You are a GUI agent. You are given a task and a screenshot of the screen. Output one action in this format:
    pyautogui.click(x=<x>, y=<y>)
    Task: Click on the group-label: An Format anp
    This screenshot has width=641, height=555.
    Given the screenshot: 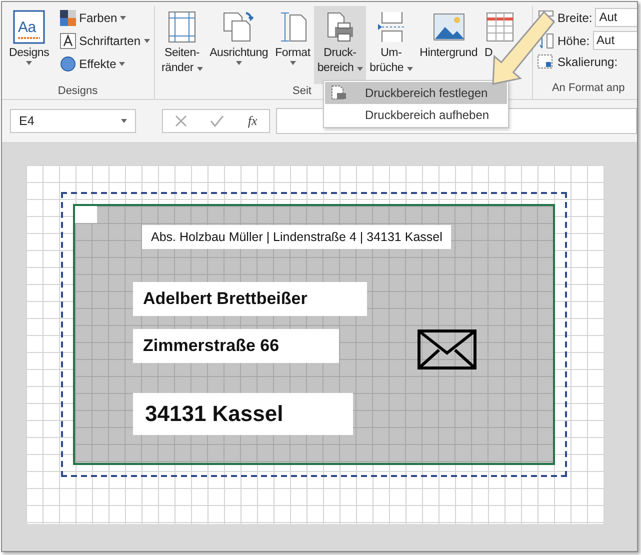 What is the action you would take?
    pyautogui.click(x=588, y=88)
    